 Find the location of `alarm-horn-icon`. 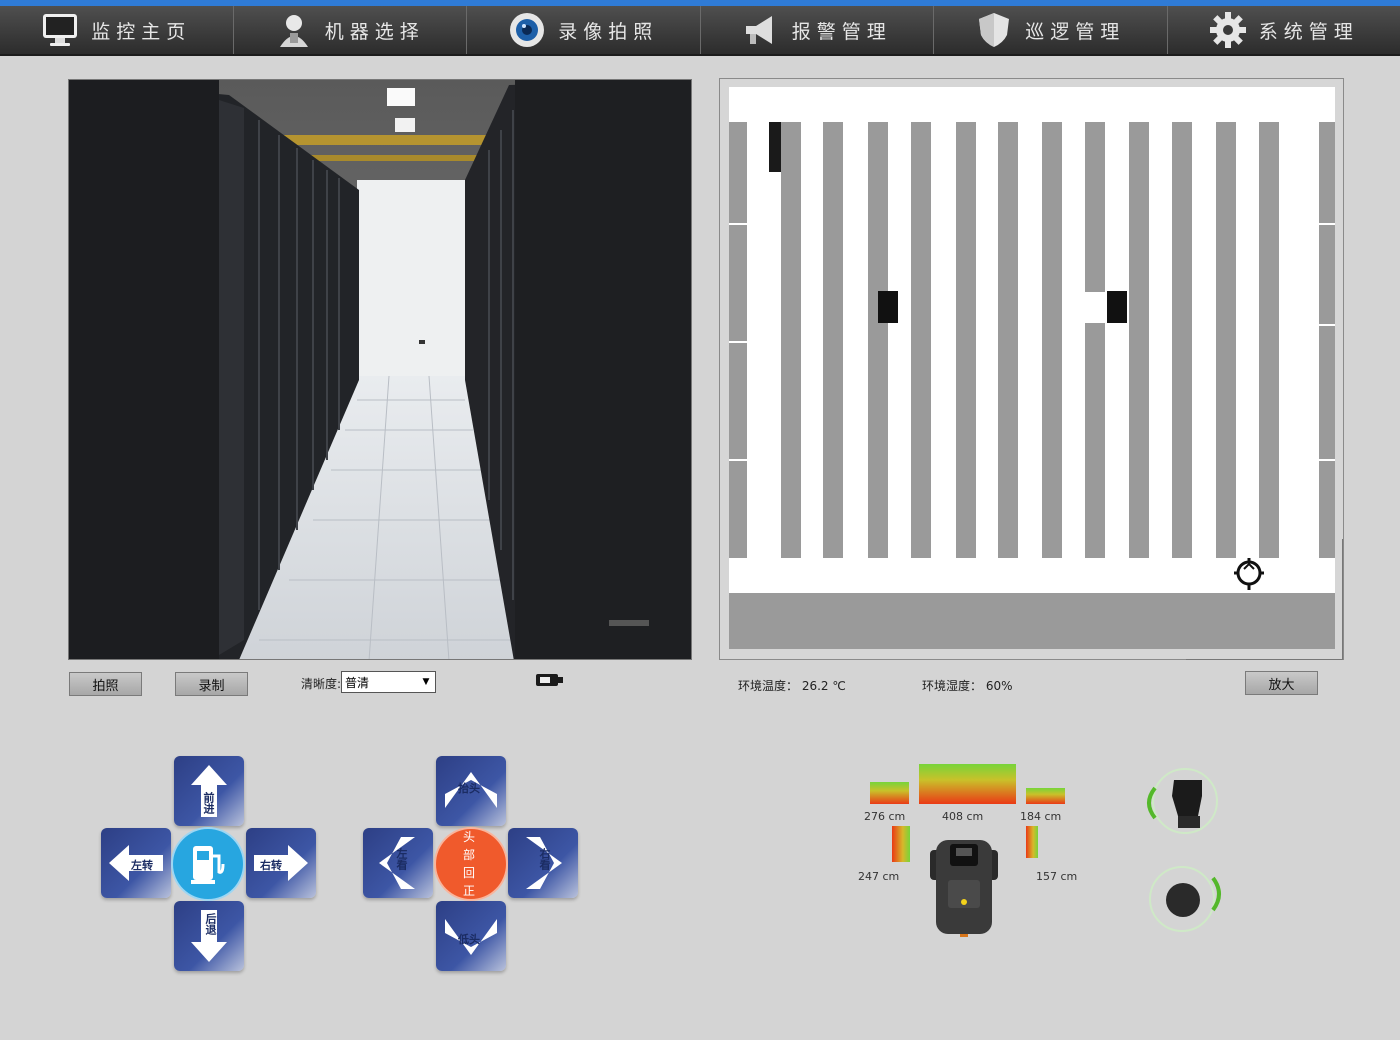

alarm-horn-icon is located at coordinates (761, 30).